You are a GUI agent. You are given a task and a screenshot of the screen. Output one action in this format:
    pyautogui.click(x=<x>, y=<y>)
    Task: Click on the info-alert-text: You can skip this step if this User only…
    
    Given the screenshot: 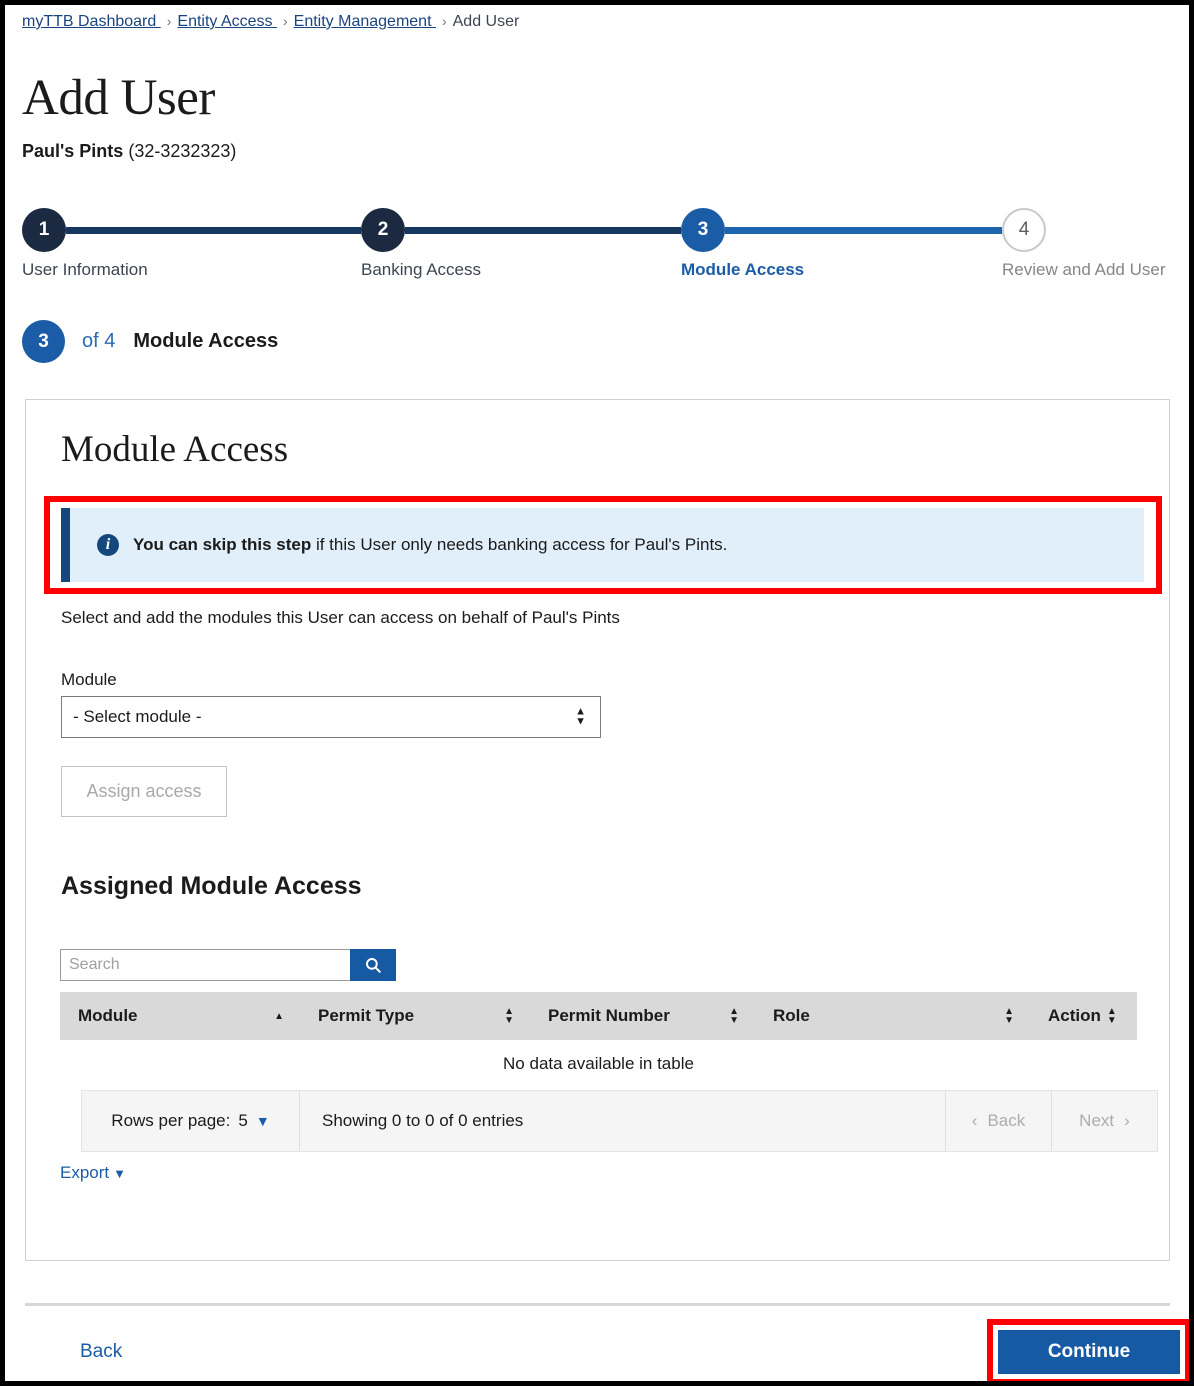 What is the action you would take?
    pyautogui.click(x=430, y=545)
    